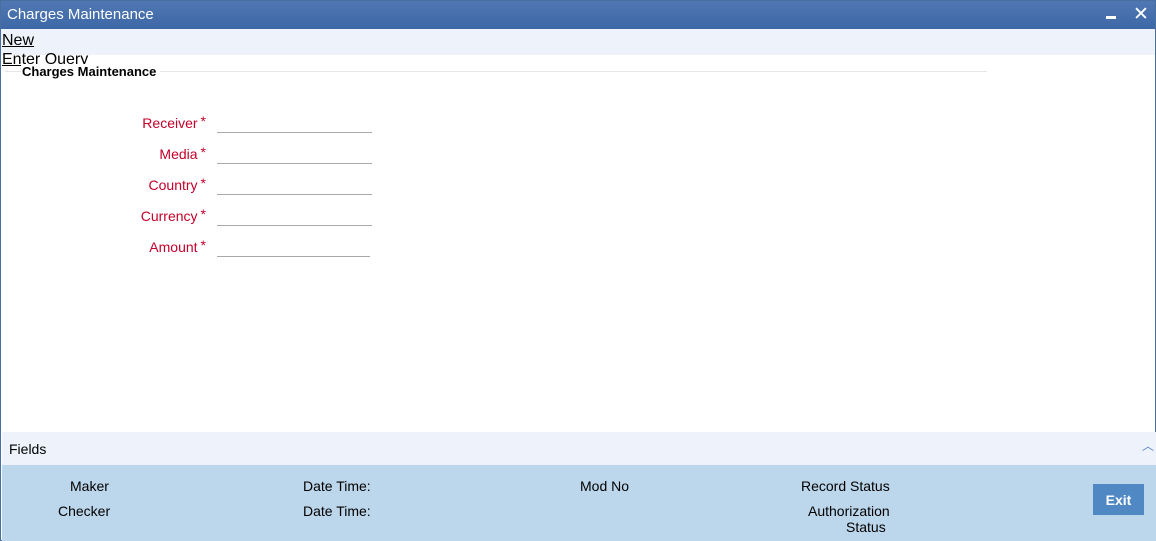  Describe the element at coordinates (605, 486) in the screenshot. I see `mod-no-label: Mod No` at that location.